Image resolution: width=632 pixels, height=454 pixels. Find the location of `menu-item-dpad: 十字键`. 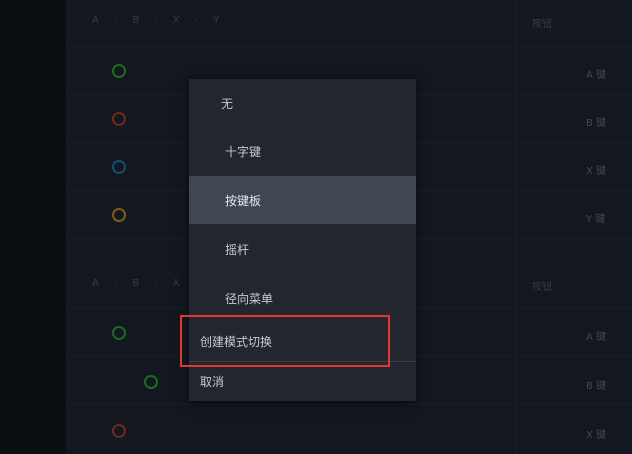

menu-item-dpad: 十字键 is located at coordinates (302, 151).